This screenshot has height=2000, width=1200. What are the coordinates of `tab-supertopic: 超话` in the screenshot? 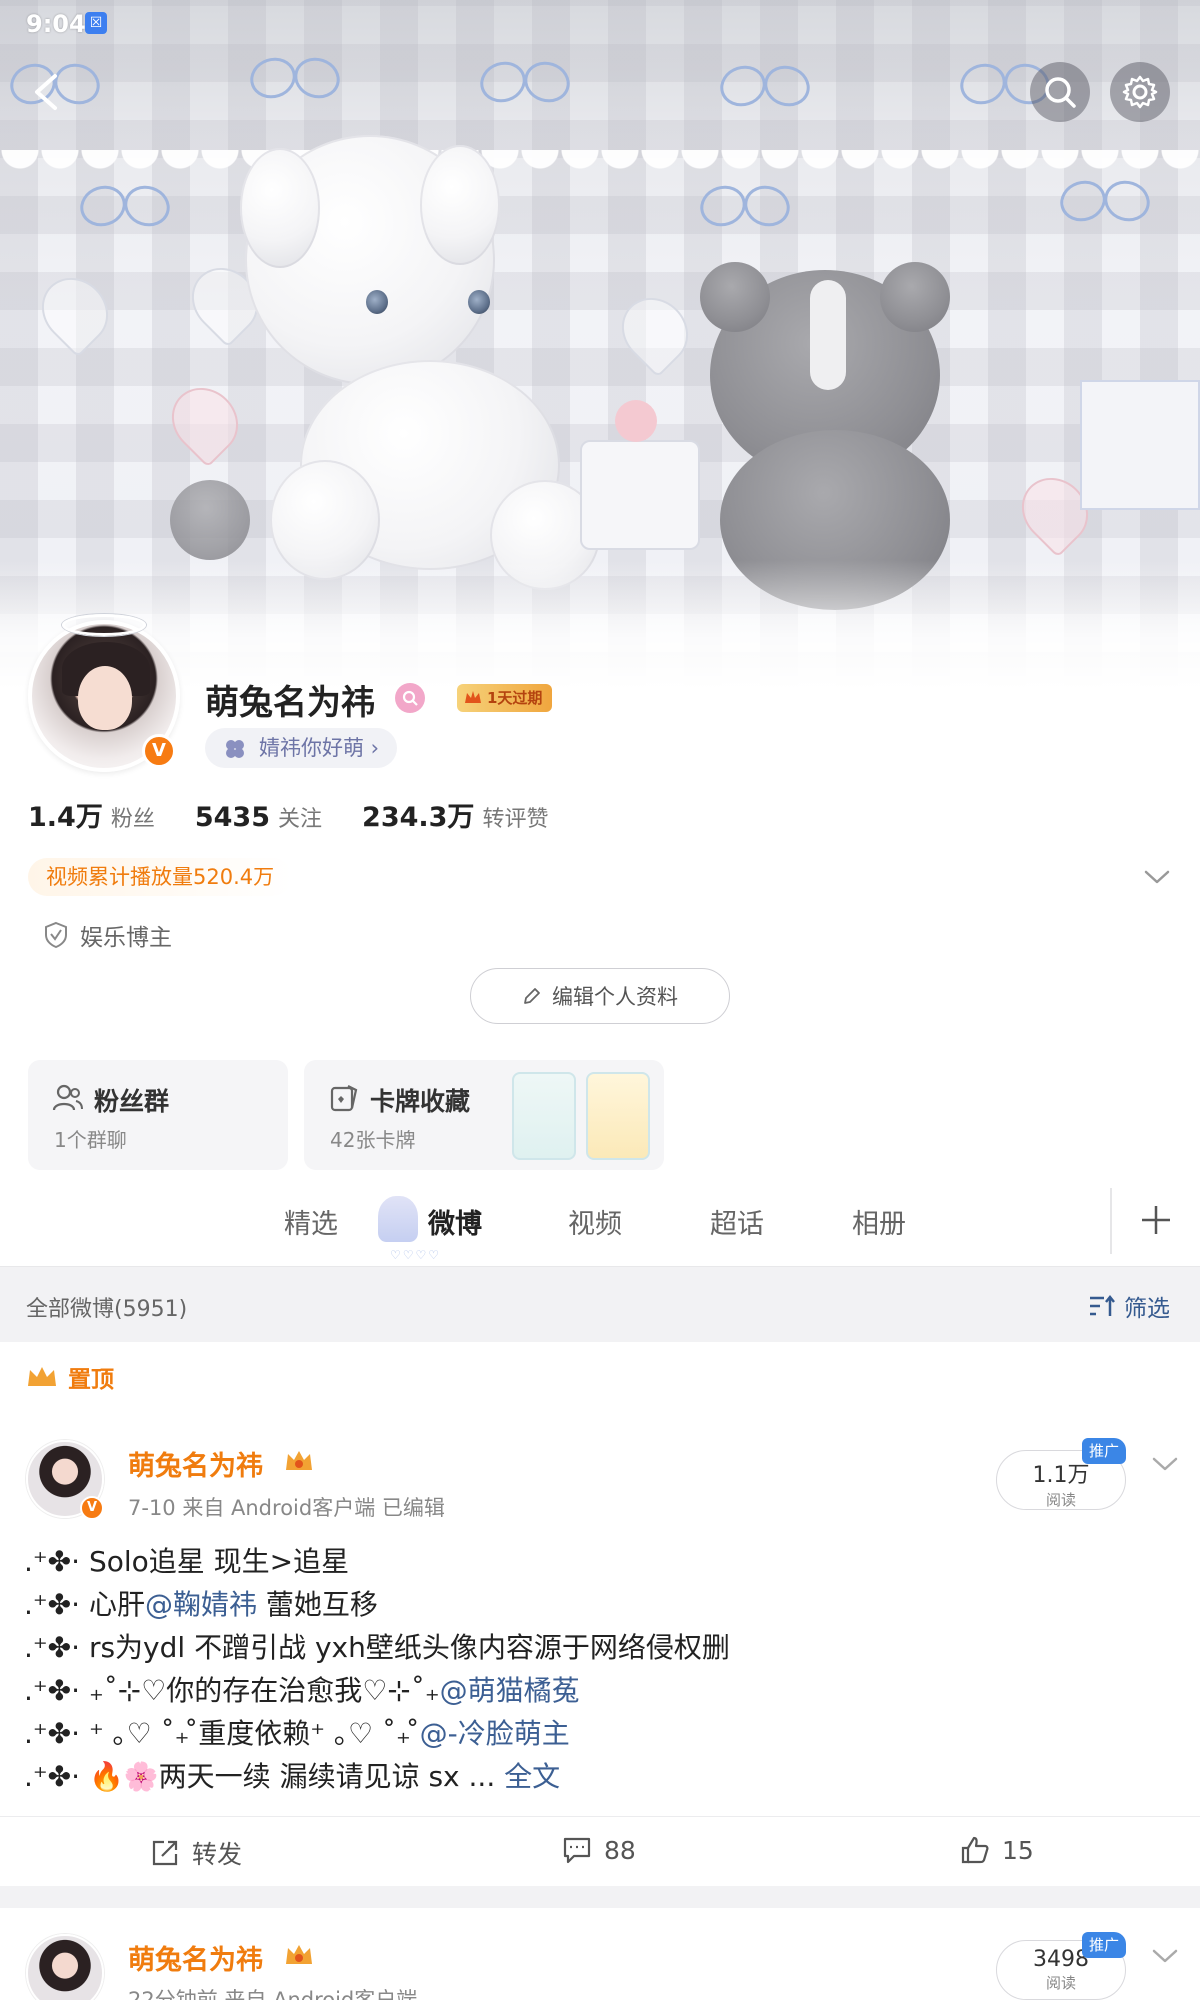 It's located at (737, 1221).